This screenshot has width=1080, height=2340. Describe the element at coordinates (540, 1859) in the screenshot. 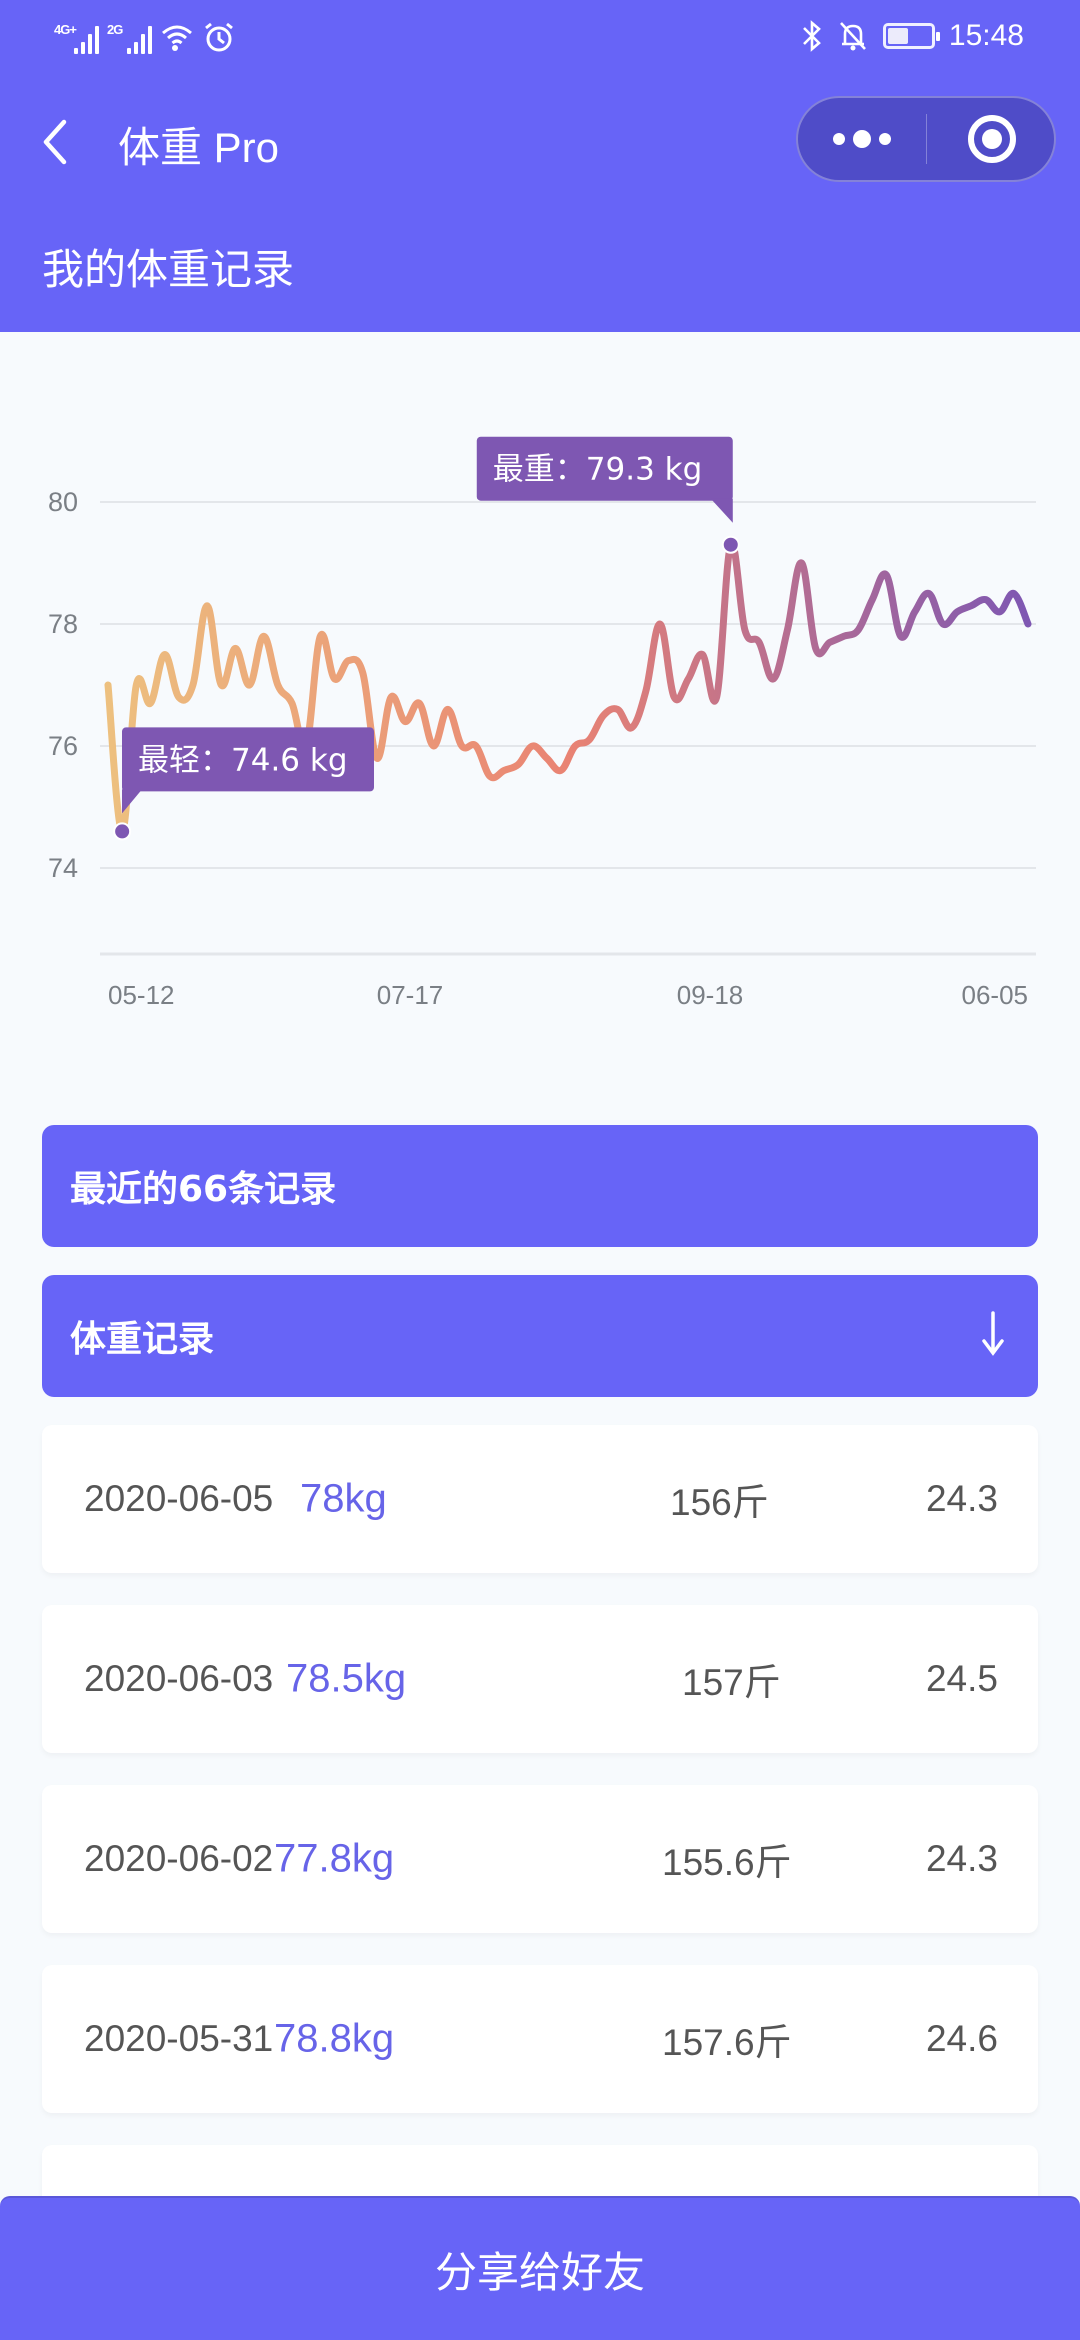

I see `record-row: 2020-06-02 77.8kg 155.6斤 24.3` at that location.